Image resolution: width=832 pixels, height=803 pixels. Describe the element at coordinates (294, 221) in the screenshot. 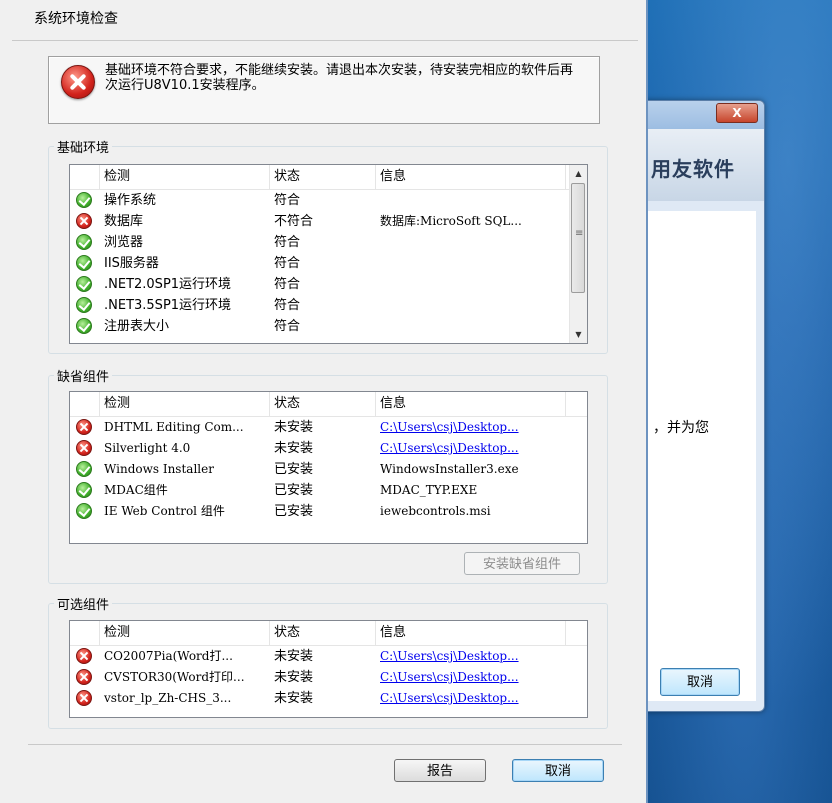

I see `cell-status: 不符合` at that location.